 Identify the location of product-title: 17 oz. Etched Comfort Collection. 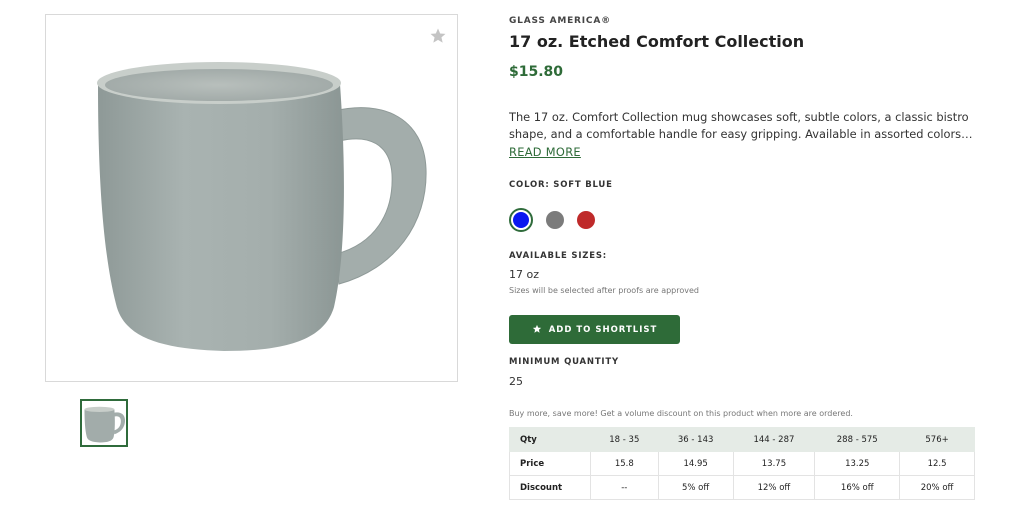
(657, 41).